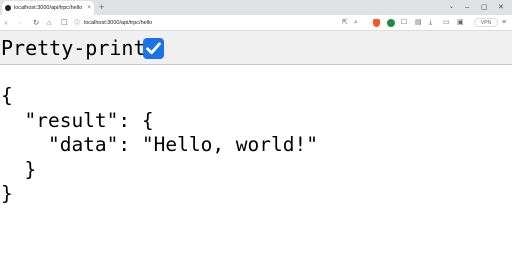 The image size is (512, 256). Describe the element at coordinates (376, 23) in the screenshot. I see `brave-shields-icon` at that location.